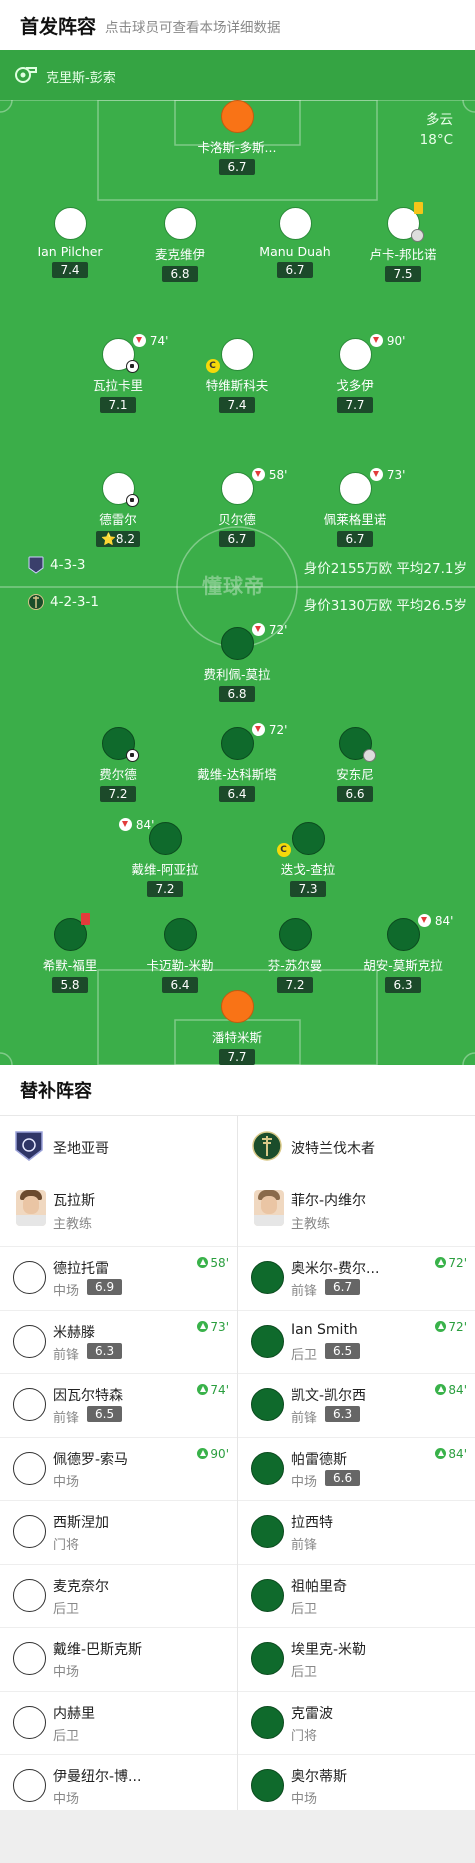 The image size is (475, 1863). I want to click on away-team-header: 波特兰伐木者, so click(356, 1147).